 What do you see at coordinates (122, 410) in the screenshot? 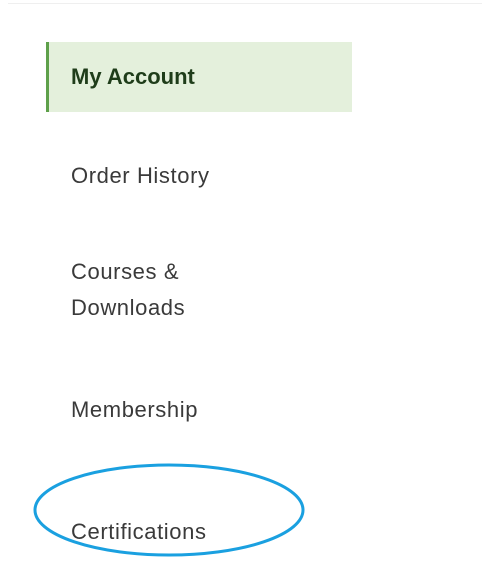
I see `nav-link-membership: Membership` at bounding box center [122, 410].